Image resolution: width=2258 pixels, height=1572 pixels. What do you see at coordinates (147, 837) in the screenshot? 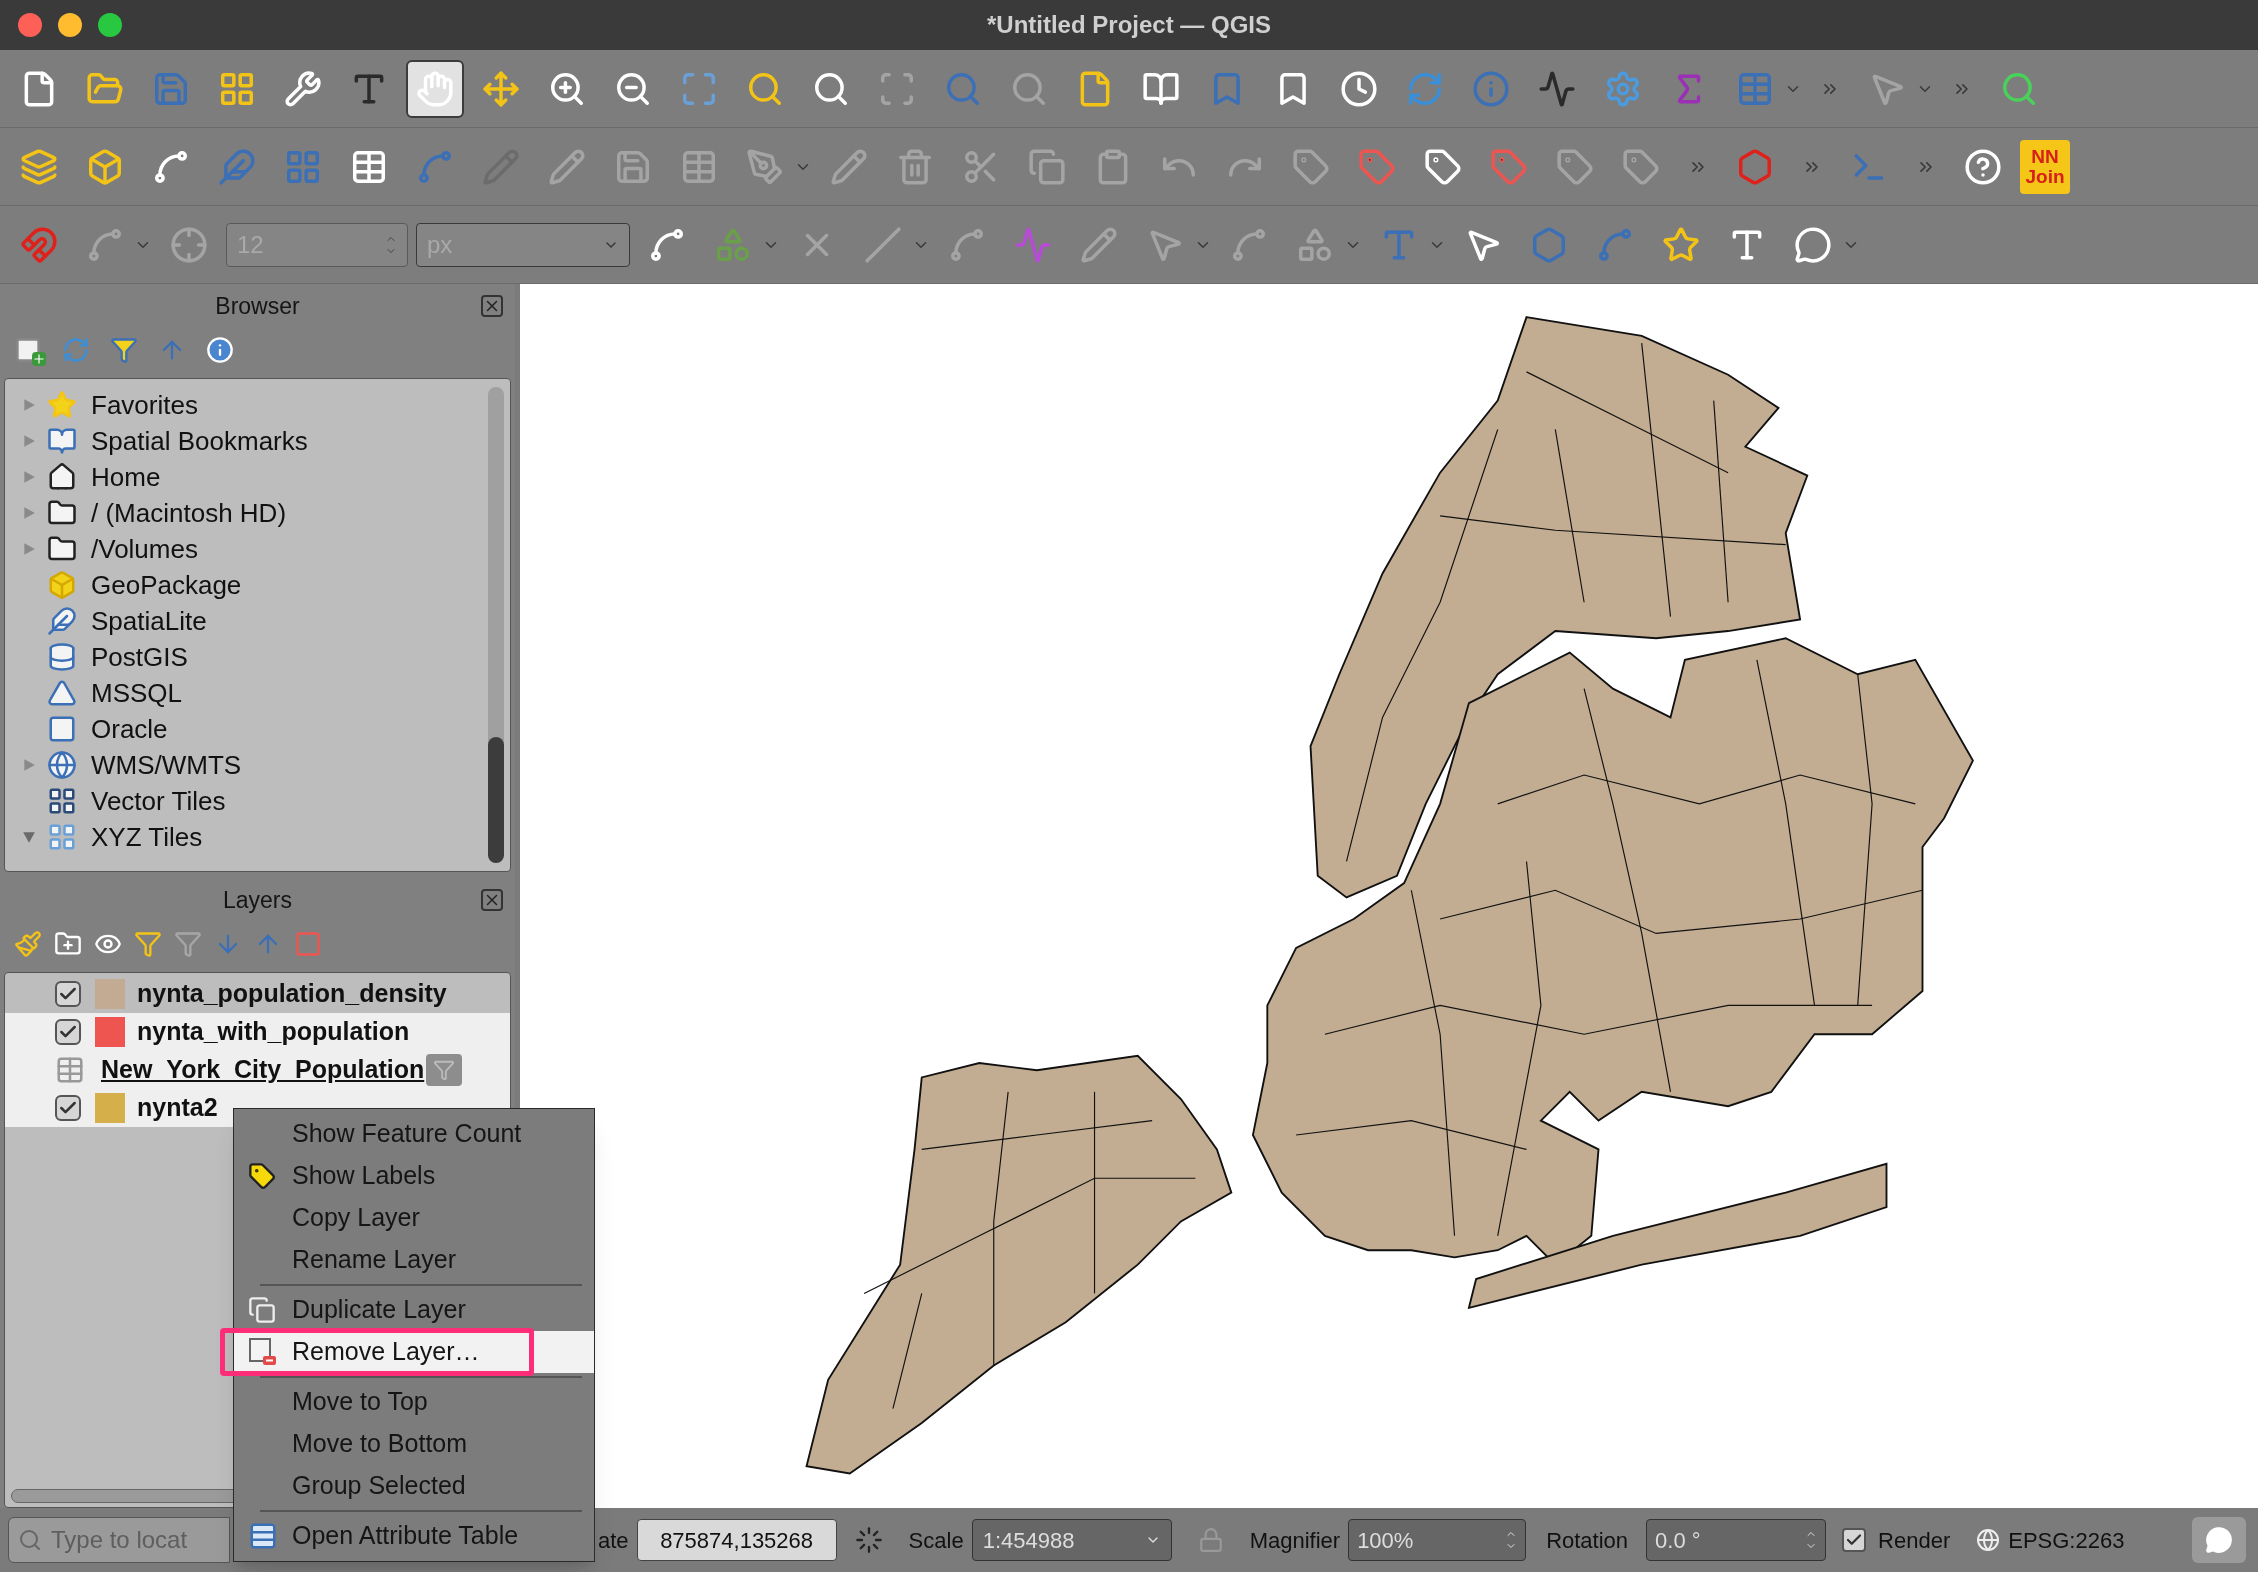
I see `tree-item-label: XYZ Tiles` at bounding box center [147, 837].